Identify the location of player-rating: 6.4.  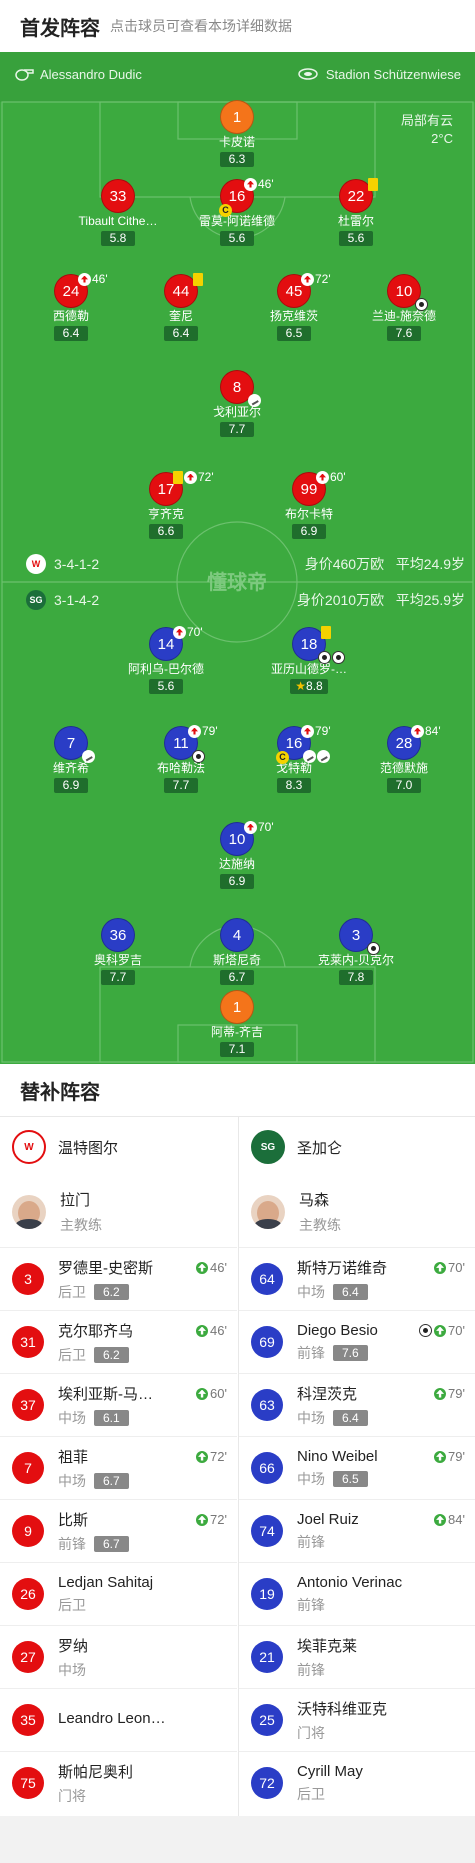
(71, 333).